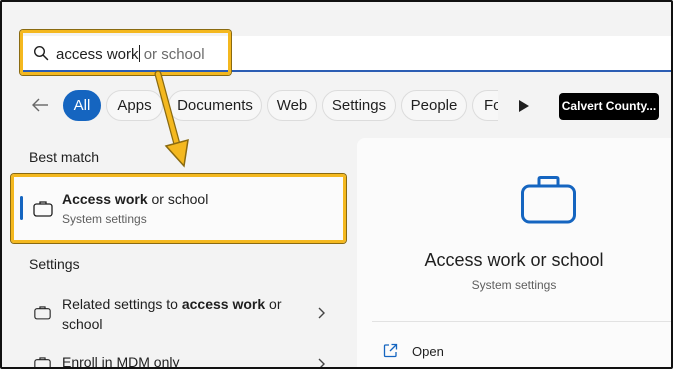  I want to click on filter-settings: Settings, so click(359, 105).